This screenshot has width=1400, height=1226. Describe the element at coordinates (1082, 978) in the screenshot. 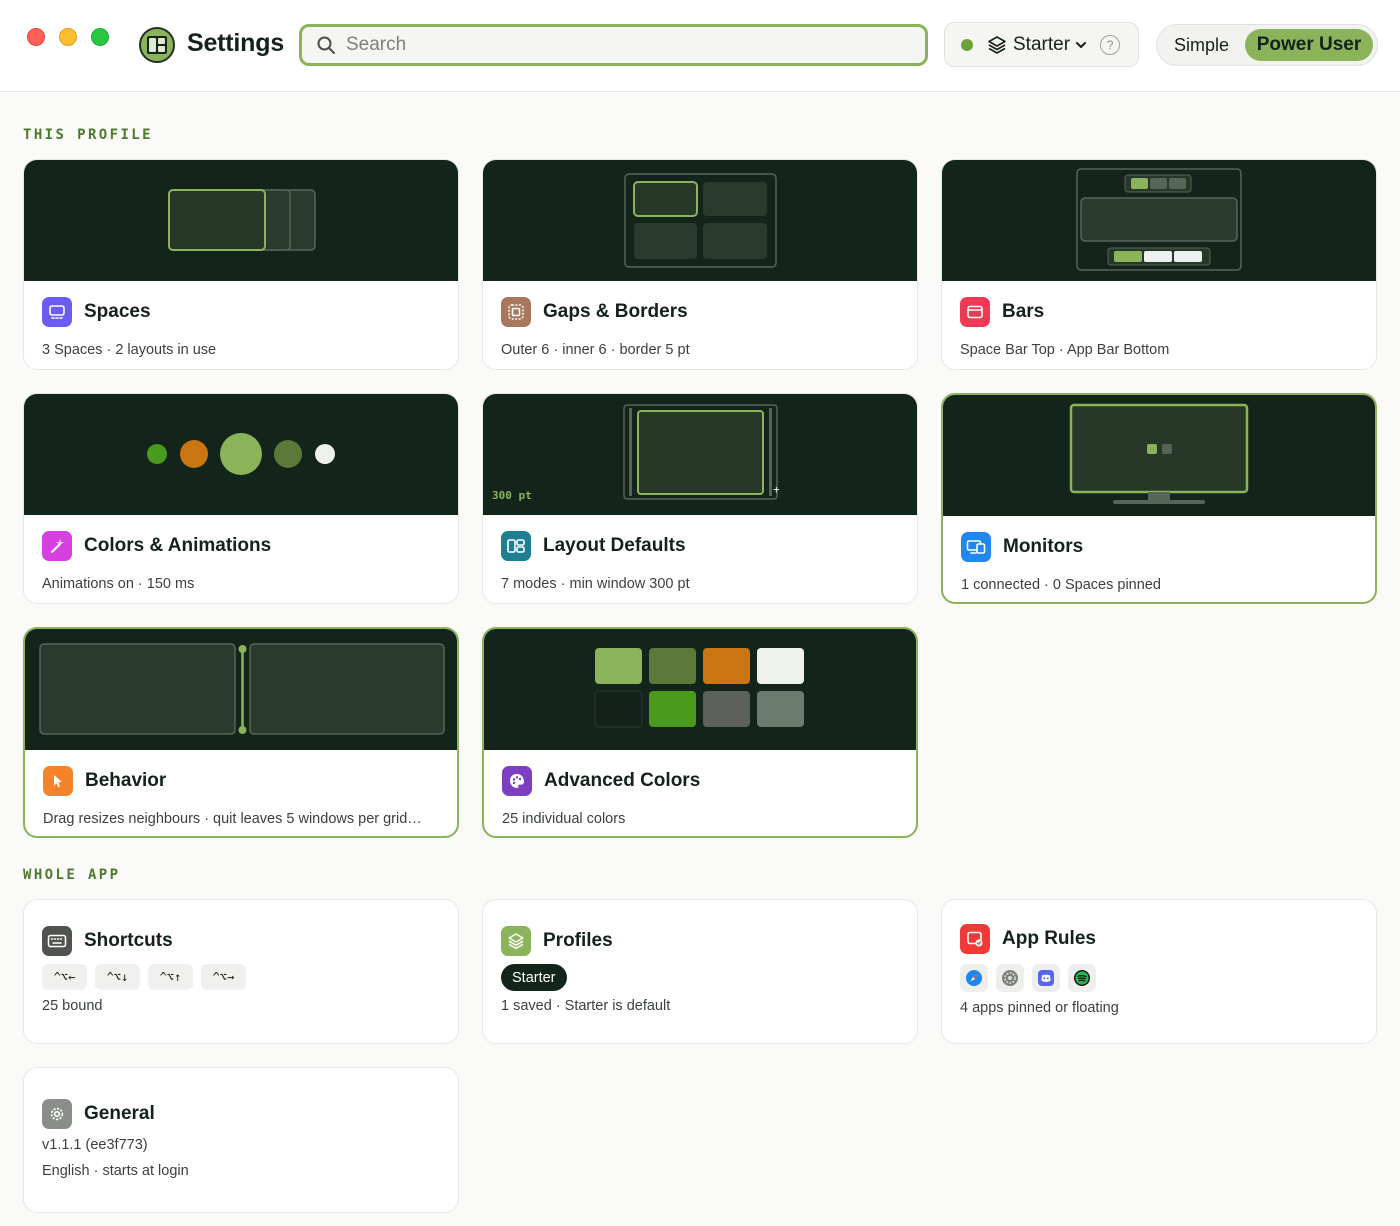

I see `spotify-icon` at that location.